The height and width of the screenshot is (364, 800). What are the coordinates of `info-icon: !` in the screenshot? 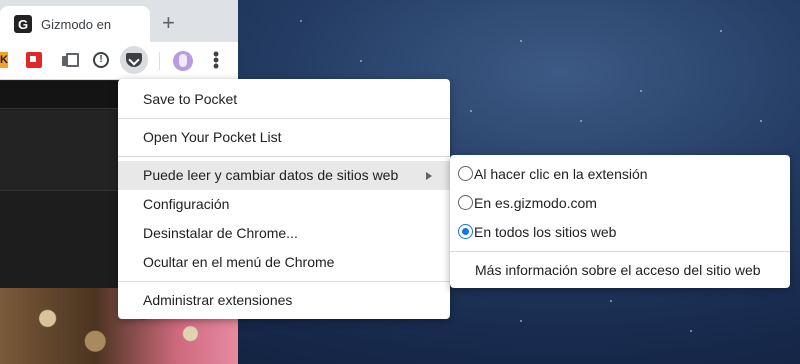 It's located at (101, 60).